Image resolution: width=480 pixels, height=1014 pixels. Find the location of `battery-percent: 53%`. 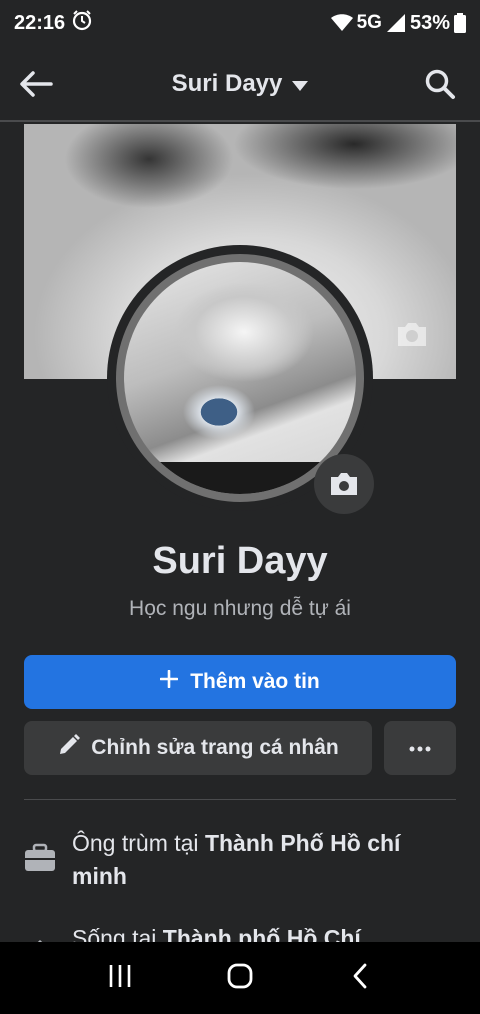

battery-percent: 53% is located at coordinates (429, 22).